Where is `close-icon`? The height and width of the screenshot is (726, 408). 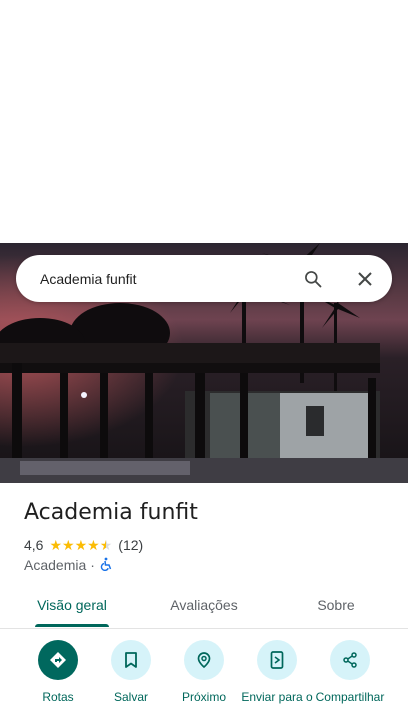 close-icon is located at coordinates (365, 279).